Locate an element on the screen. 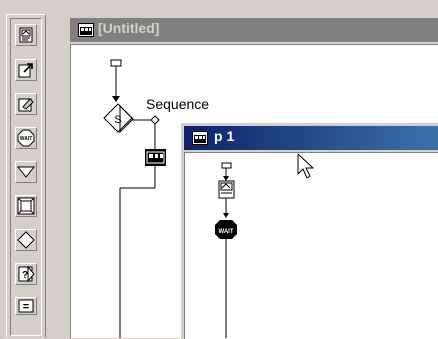 This screenshot has height=339, width=438. decision-diamond-icon: S is located at coordinates (118, 118).